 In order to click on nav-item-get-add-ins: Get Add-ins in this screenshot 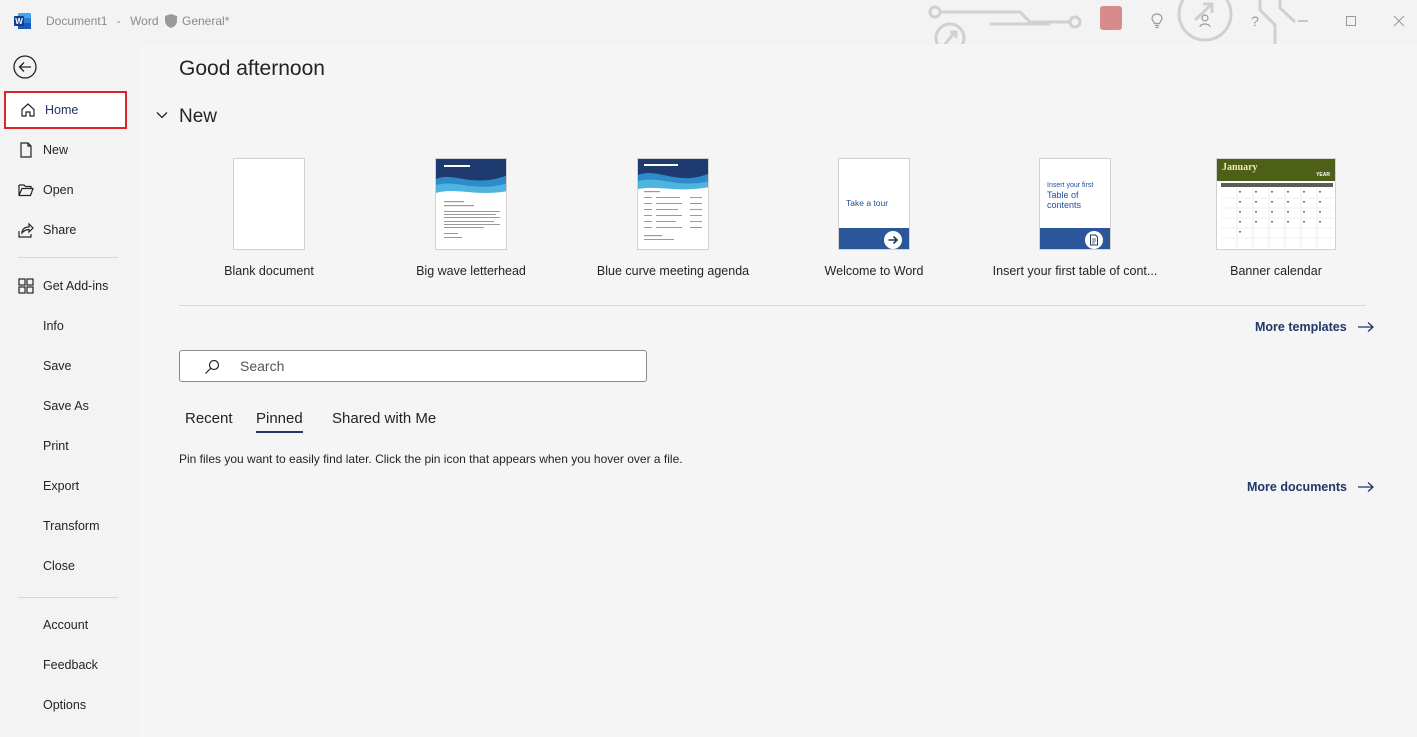, I will do `click(65, 286)`.